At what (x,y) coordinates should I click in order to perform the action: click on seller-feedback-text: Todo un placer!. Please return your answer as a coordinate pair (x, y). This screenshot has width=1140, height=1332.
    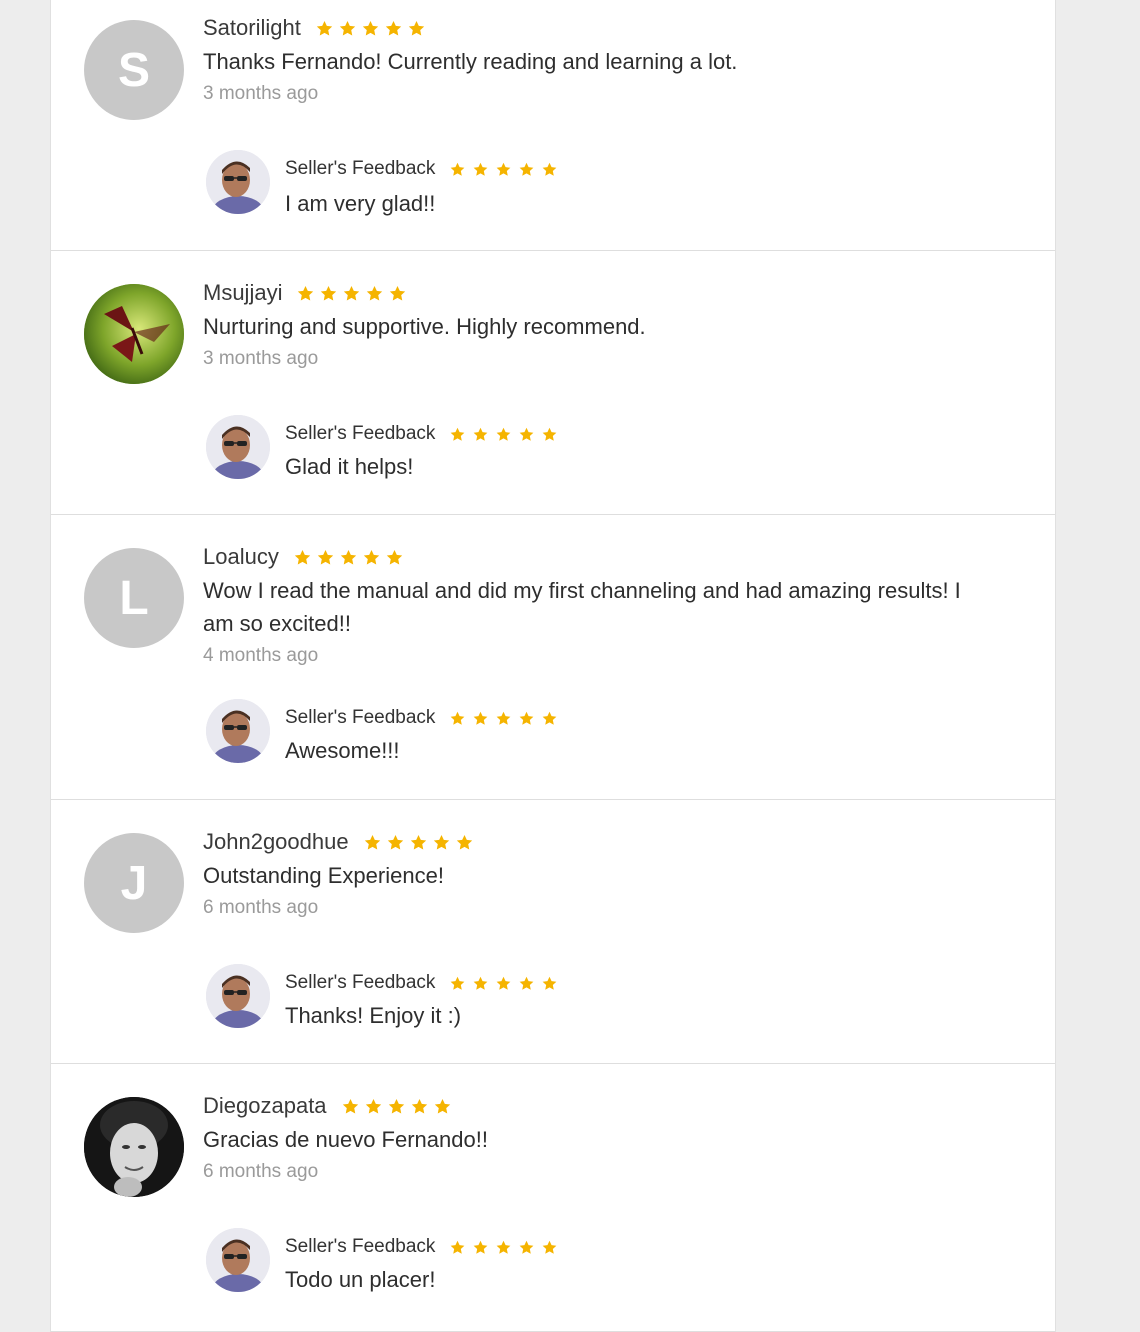
    Looking at the image, I should click on (360, 1279).